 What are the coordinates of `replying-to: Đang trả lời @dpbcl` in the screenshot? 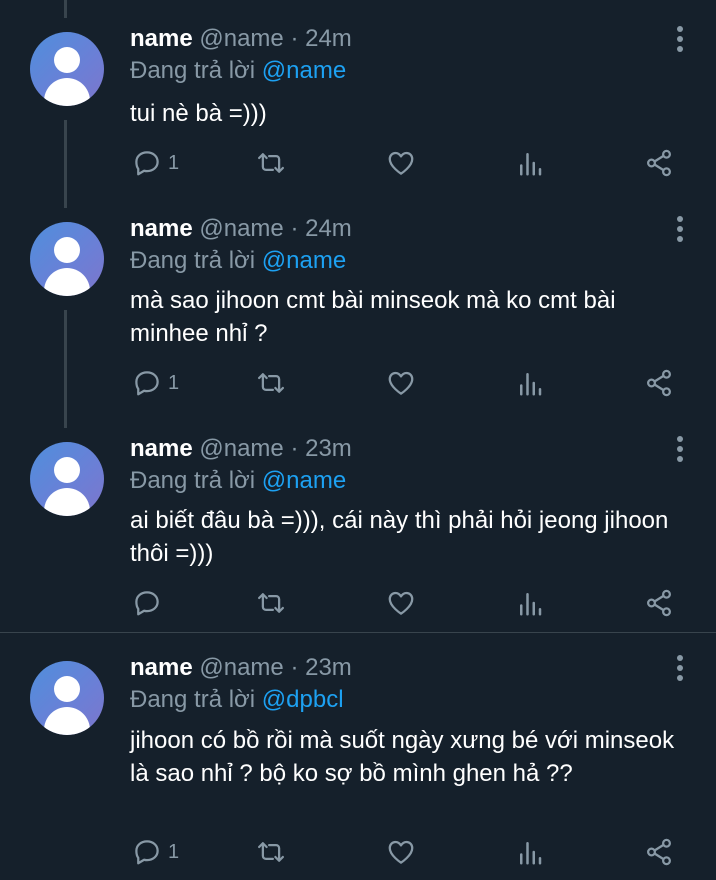 It's located at (237, 700).